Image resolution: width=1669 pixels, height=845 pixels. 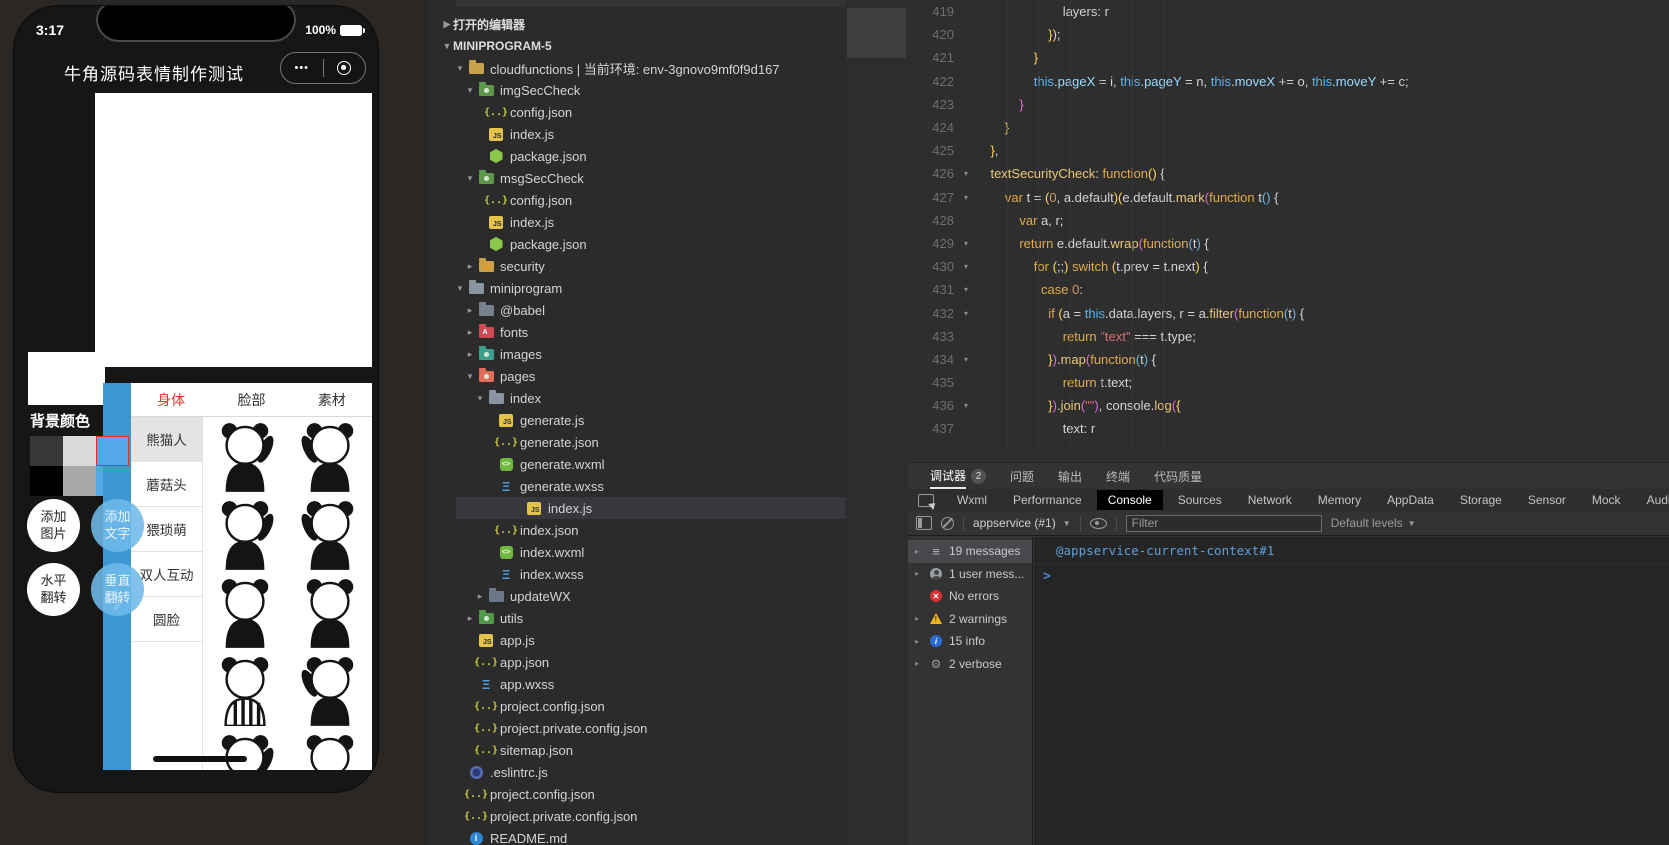 What do you see at coordinates (636, 618) in the screenshot?
I see `tree-item-utils: ▸ utils` at bounding box center [636, 618].